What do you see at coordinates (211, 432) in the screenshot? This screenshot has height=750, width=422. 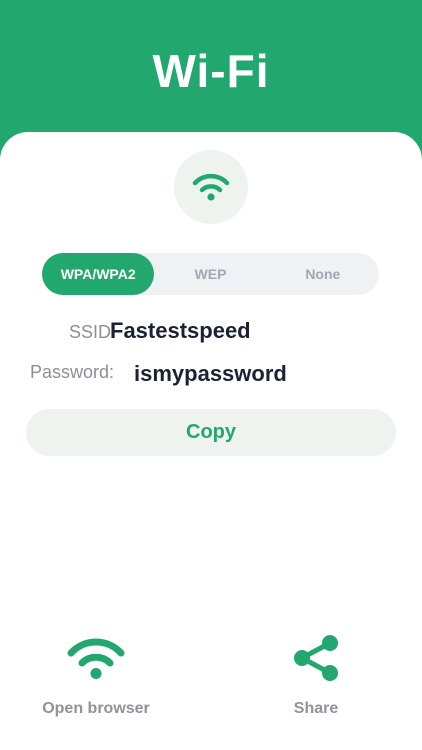 I see `copy-button: Copy` at bounding box center [211, 432].